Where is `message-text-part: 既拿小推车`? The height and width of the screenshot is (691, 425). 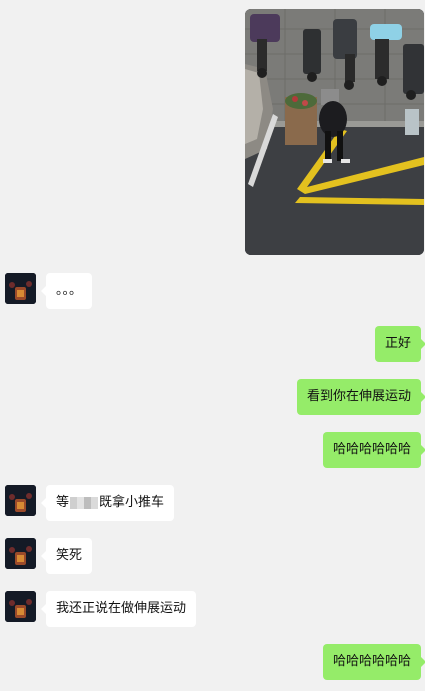
message-text-part: 既拿小推车 is located at coordinates (132, 502).